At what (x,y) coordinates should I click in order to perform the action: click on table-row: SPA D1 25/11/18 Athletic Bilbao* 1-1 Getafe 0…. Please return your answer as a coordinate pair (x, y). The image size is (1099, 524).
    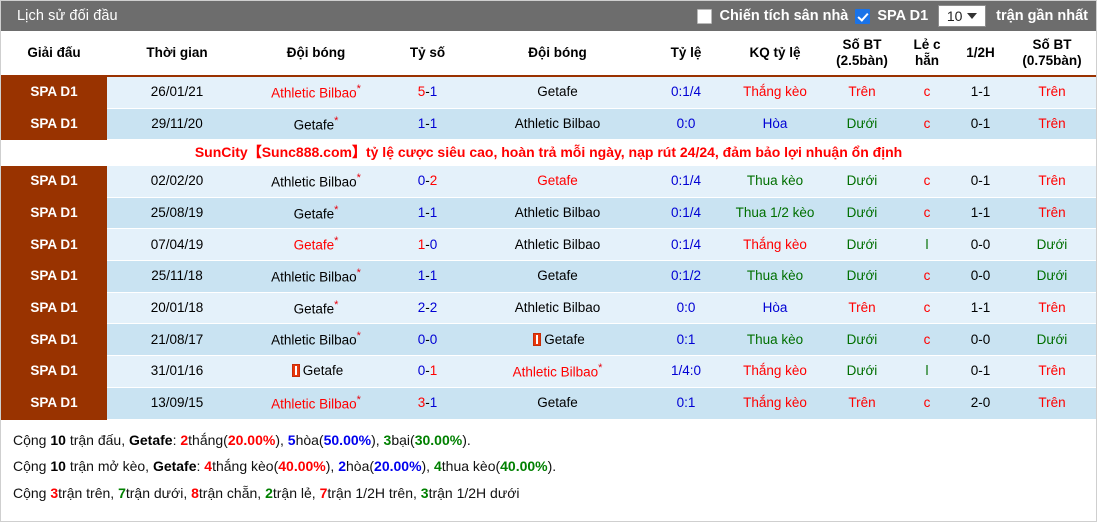
    Looking at the image, I should click on (548, 276).